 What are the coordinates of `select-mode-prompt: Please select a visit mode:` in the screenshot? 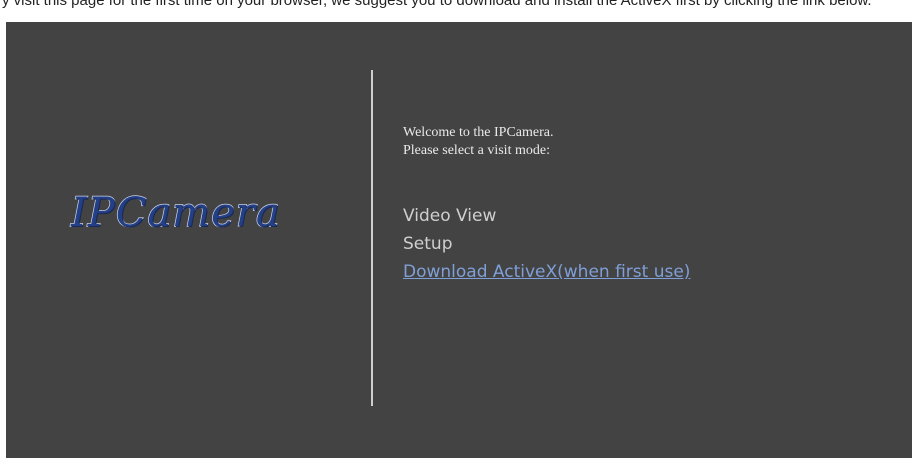 It's located at (476, 150).